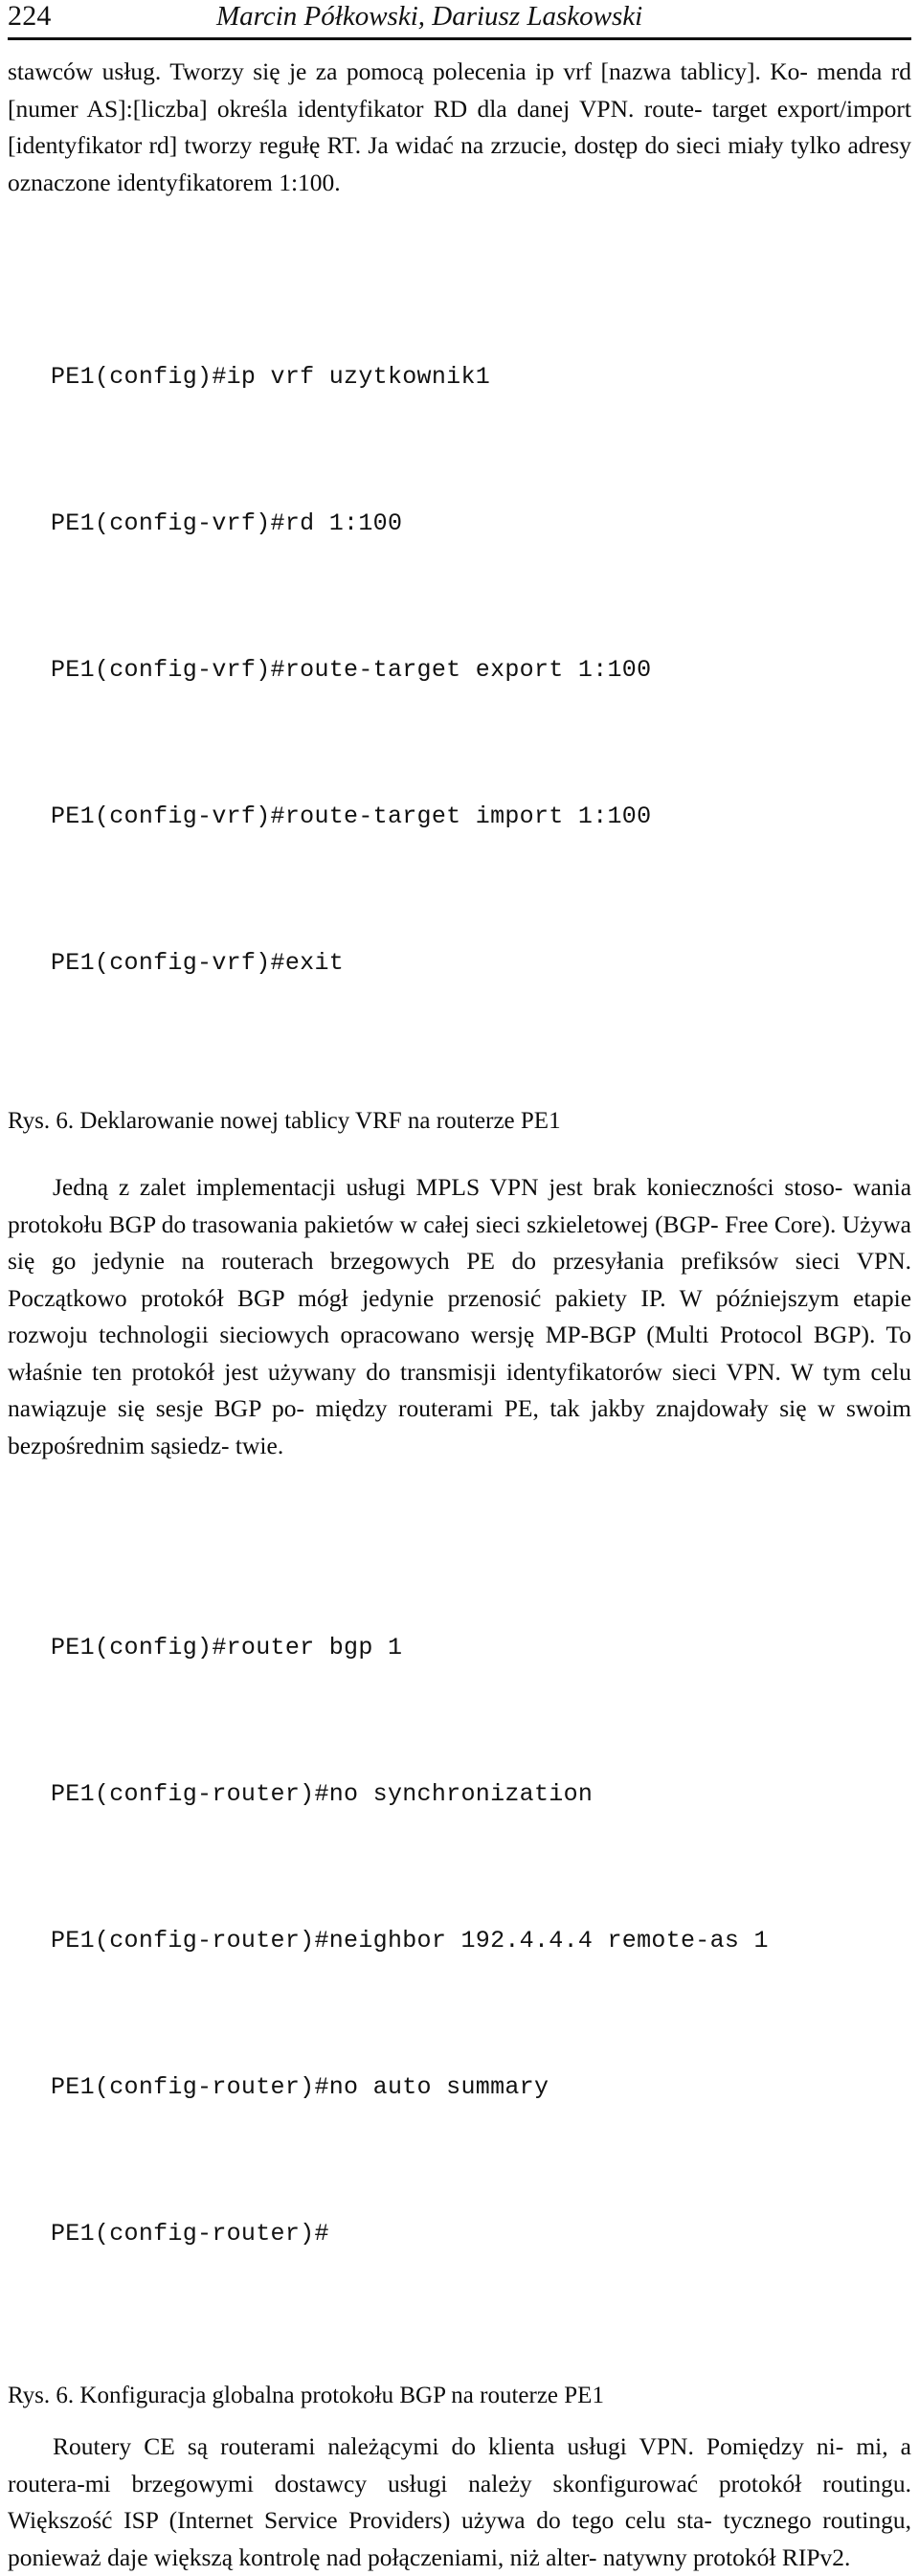 This screenshot has height=2576, width=919. I want to click on header-authors: Marcin Półkowski, Dariusz Laskowski, so click(430, 16).